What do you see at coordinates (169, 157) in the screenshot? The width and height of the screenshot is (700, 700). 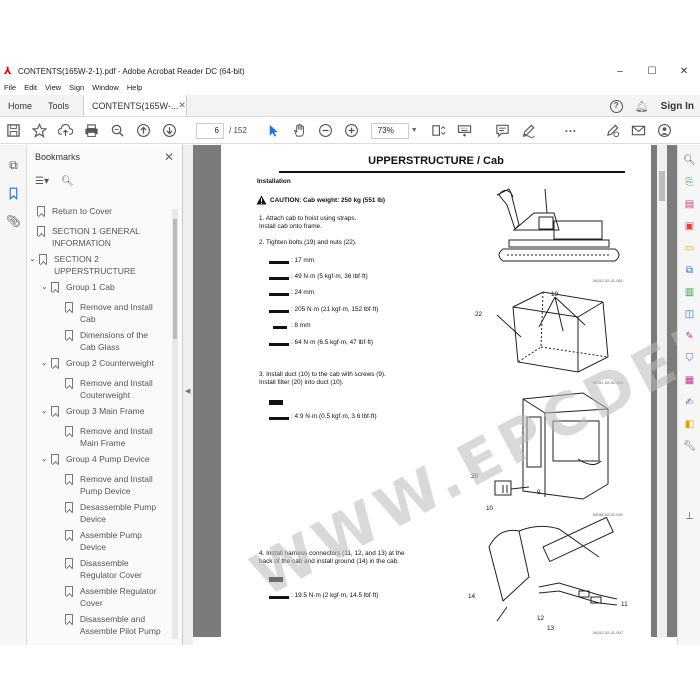 I see `close-bookmarks-icon: ✕` at bounding box center [169, 157].